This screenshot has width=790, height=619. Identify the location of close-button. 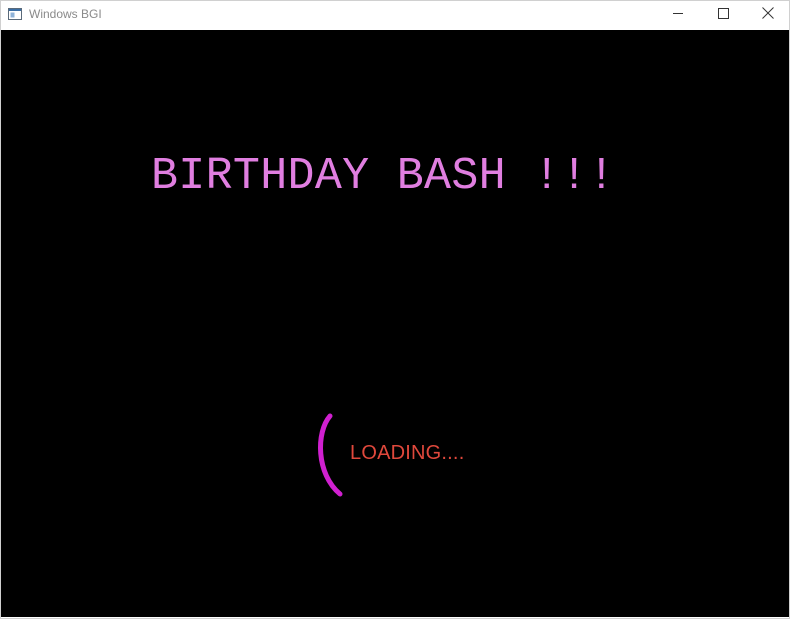
(767, 15).